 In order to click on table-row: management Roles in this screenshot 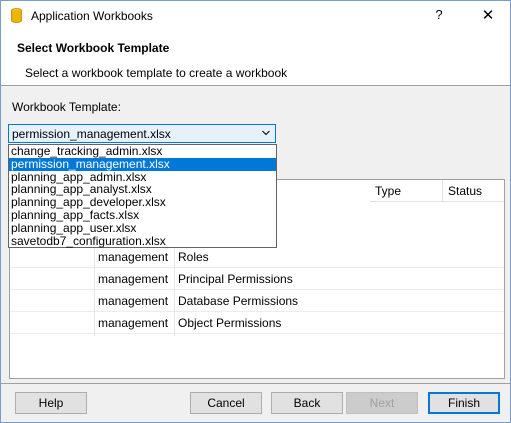, I will do `click(257, 257)`.